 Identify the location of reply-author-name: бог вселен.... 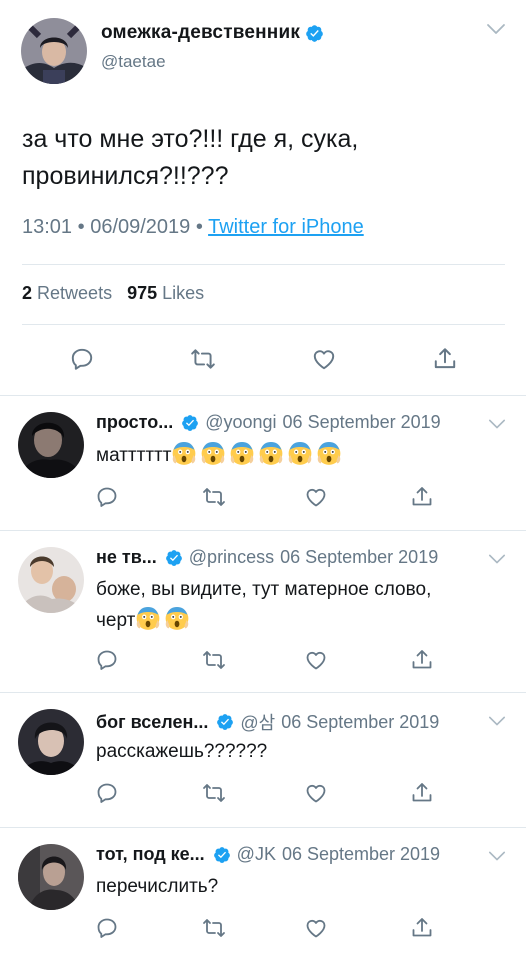
(152, 722).